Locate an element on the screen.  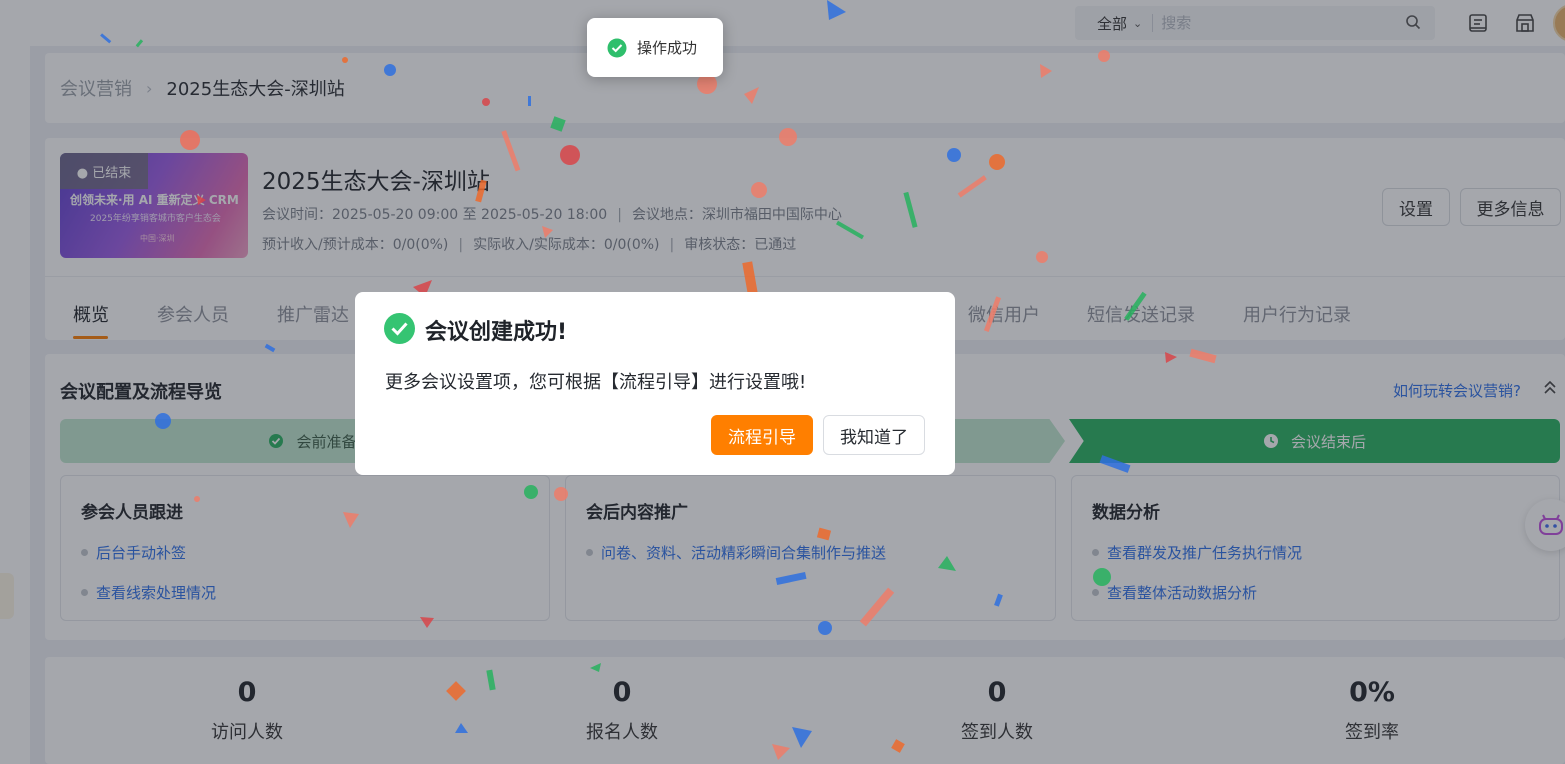
dialog-title: 会议创建成功! is located at coordinates (496, 332).